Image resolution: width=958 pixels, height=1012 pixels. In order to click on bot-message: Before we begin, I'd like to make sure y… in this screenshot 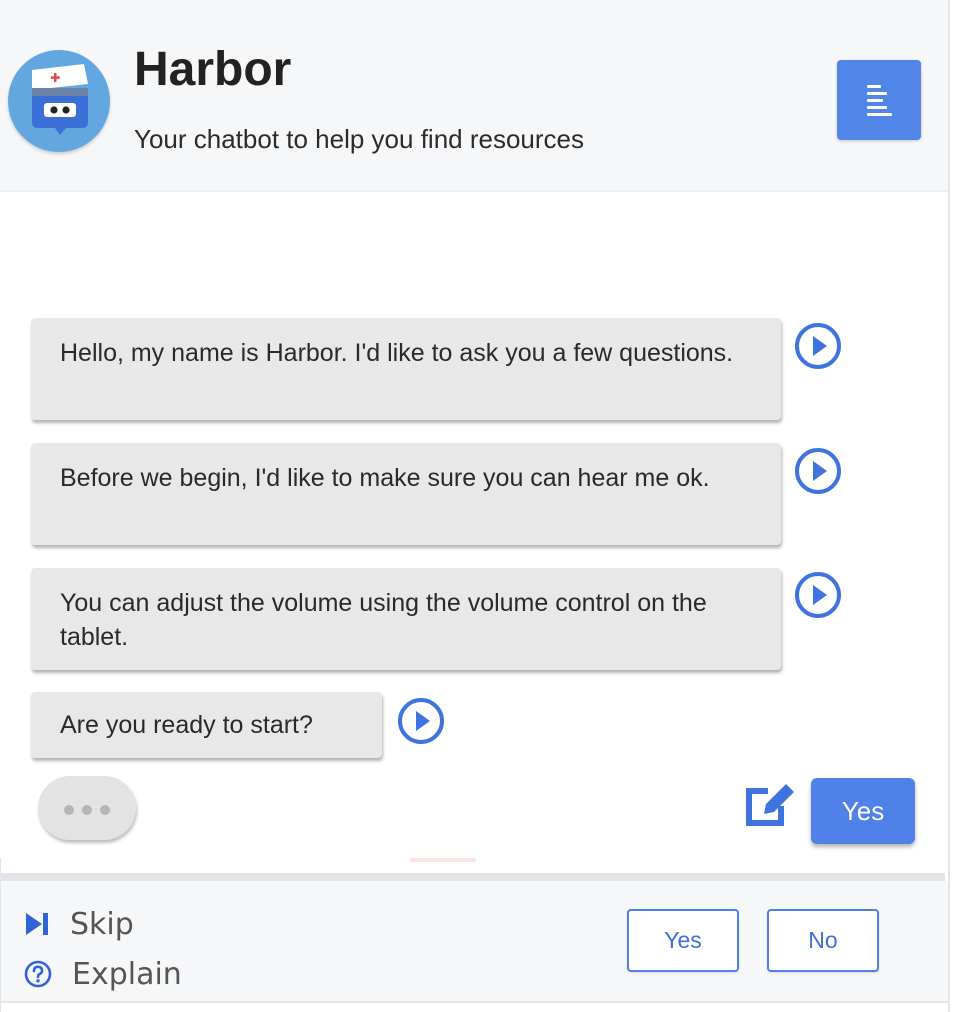, I will do `click(406, 494)`.